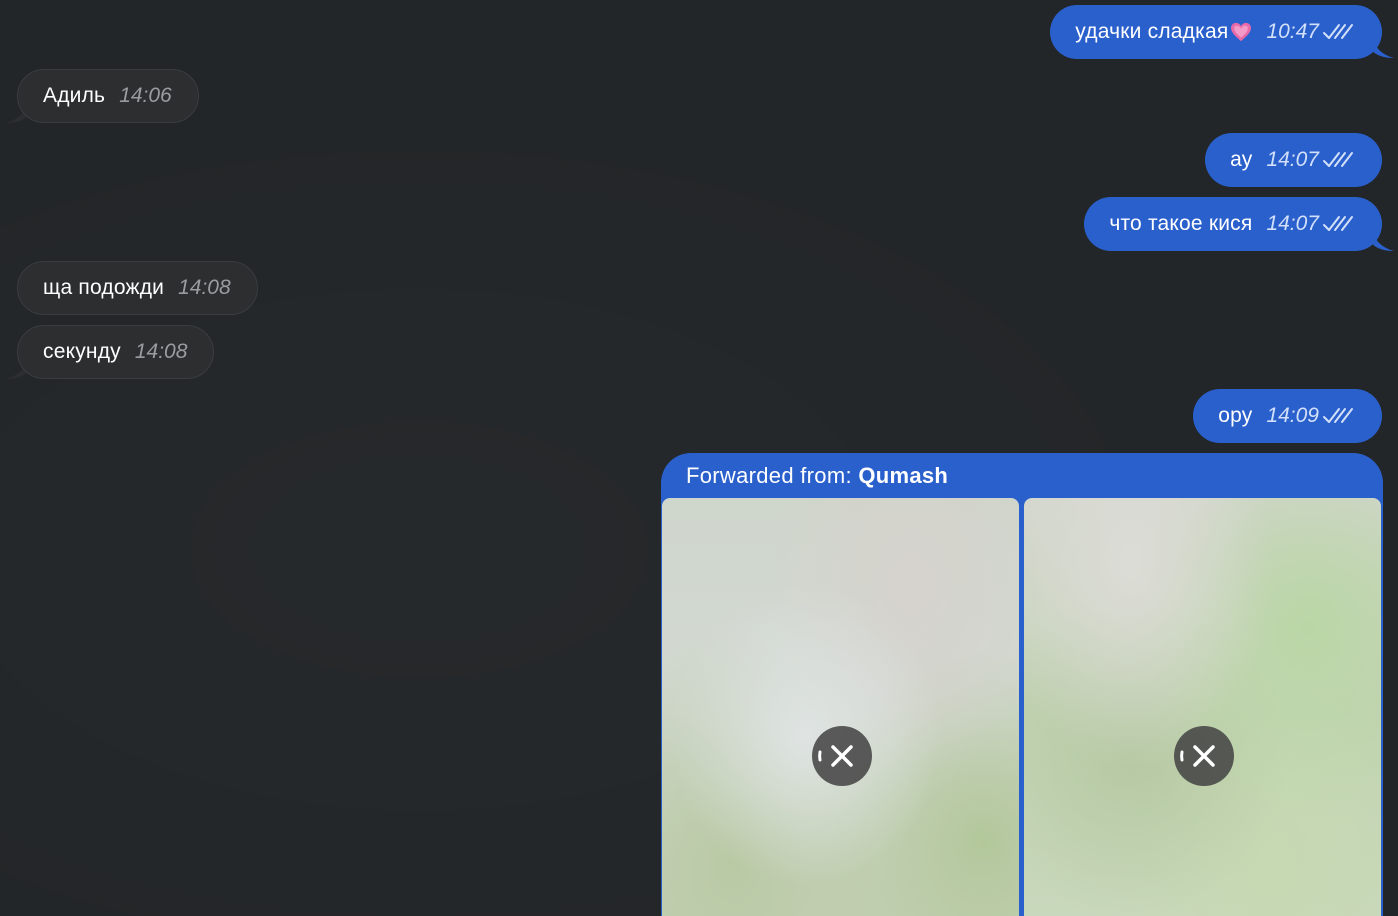  I want to click on message-outgoing: ау 14:07, so click(1293, 160).